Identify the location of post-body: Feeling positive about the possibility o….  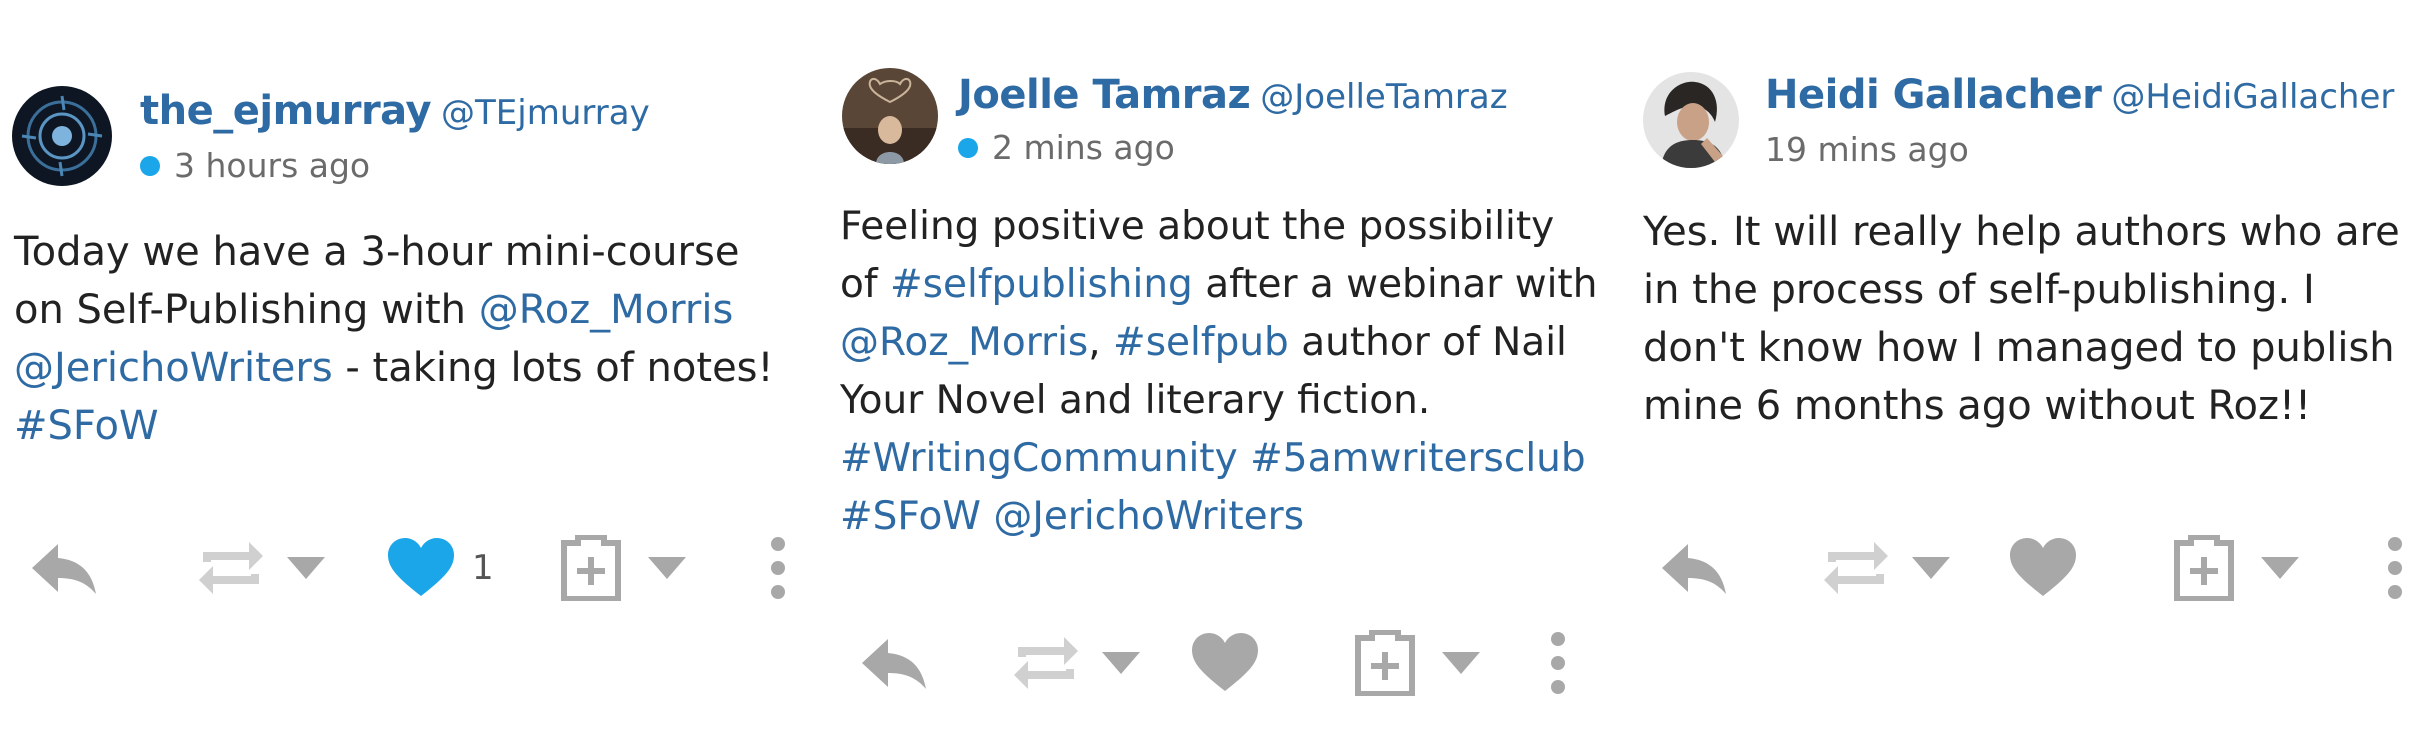
(1220, 372).